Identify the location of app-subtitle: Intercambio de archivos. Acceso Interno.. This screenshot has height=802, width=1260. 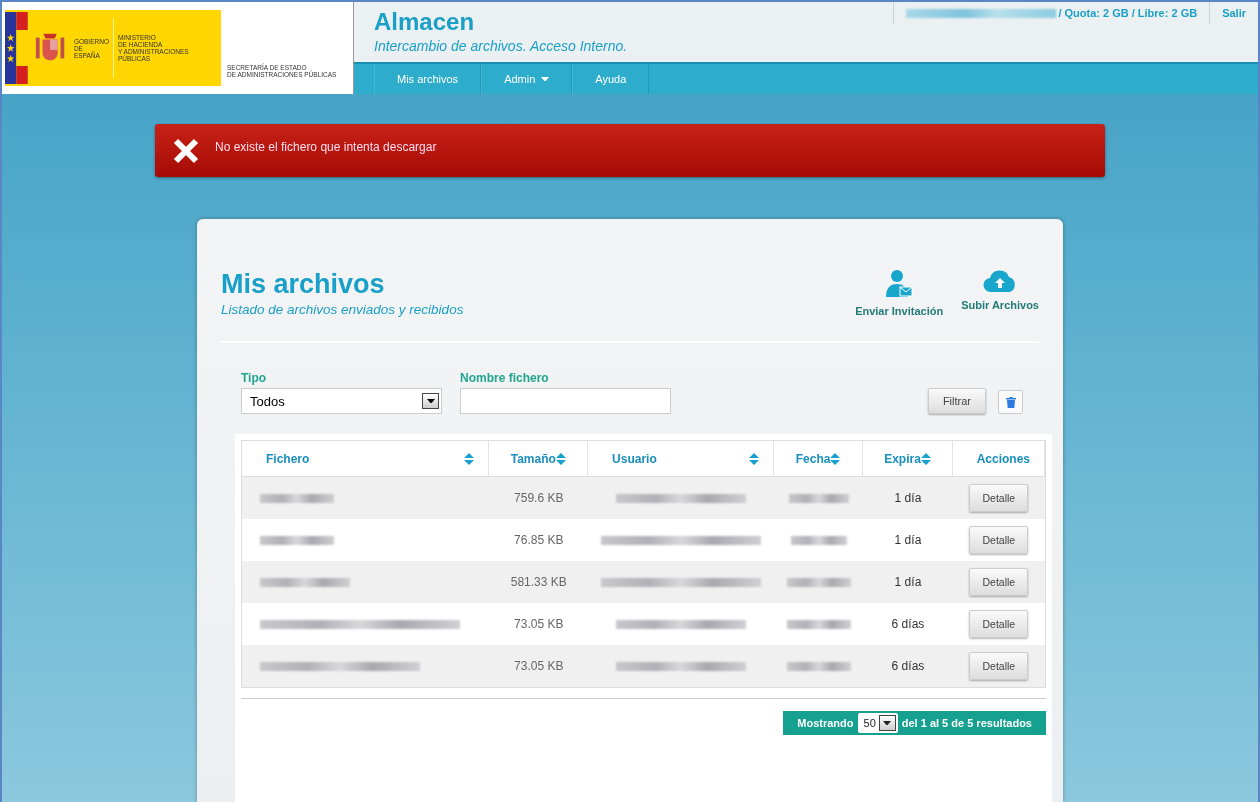
(501, 46).